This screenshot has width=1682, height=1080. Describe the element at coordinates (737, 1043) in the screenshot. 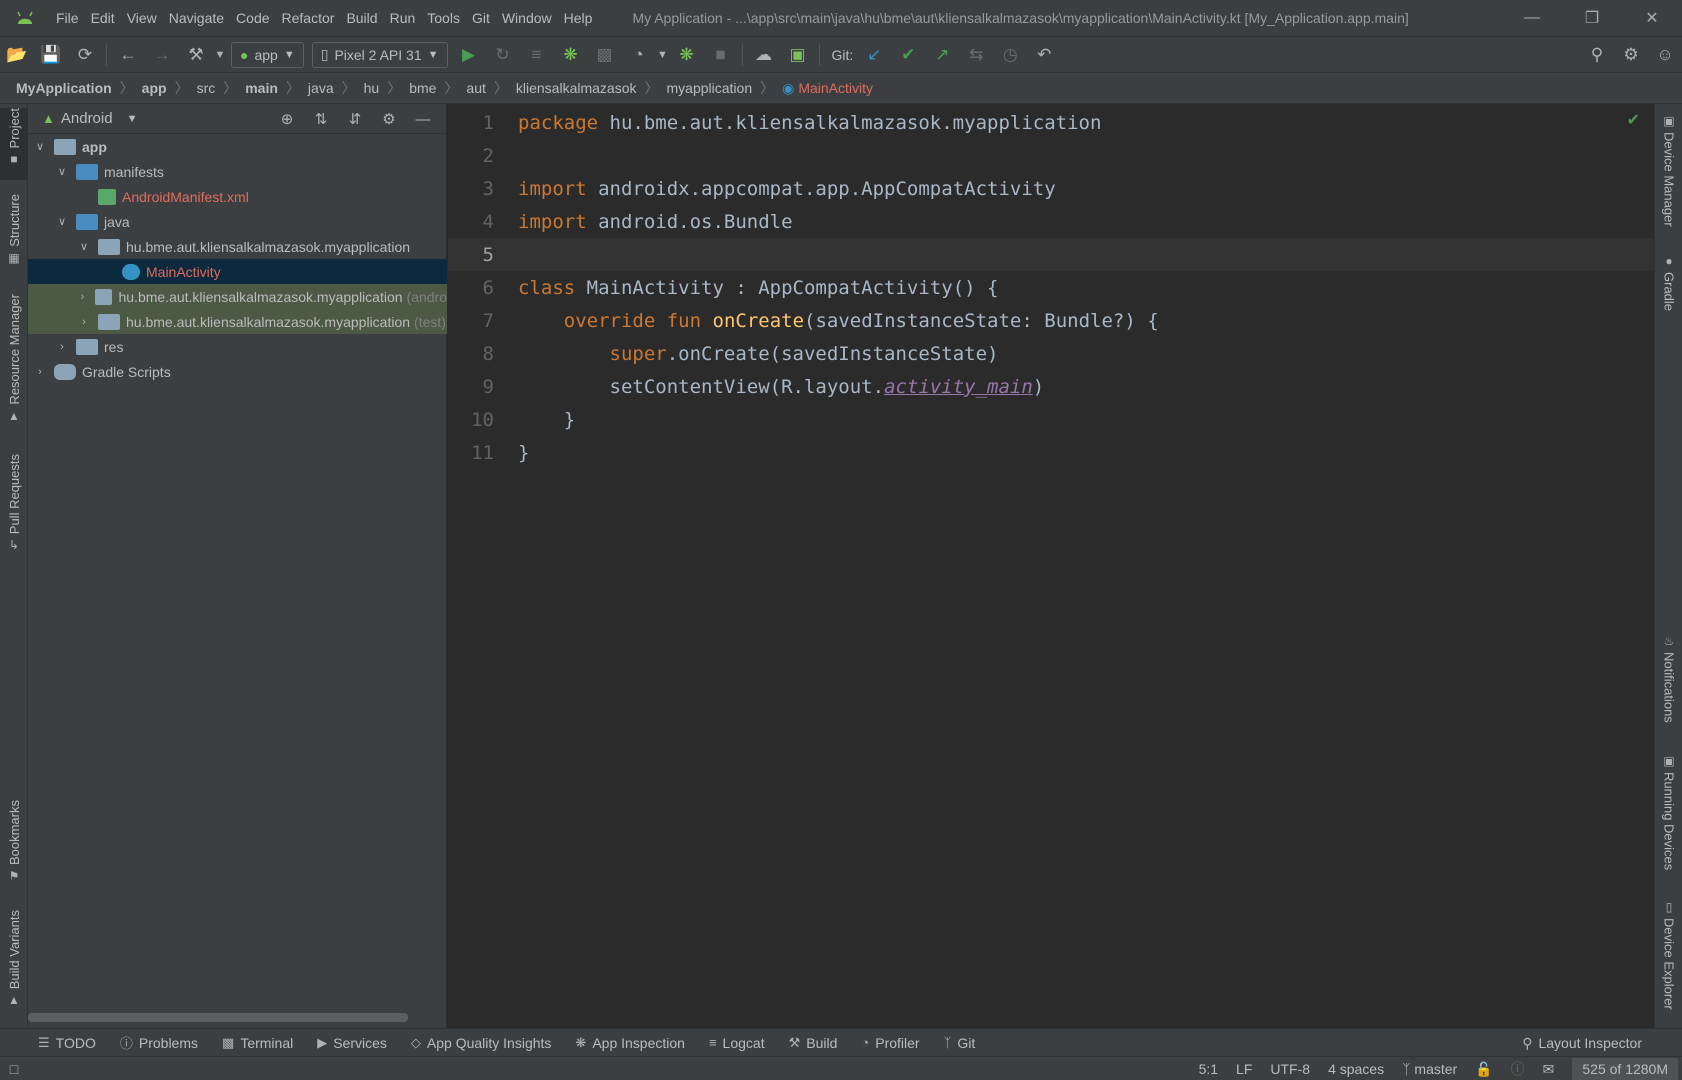

I see `tab-logcat: ≡ Logcat` at that location.